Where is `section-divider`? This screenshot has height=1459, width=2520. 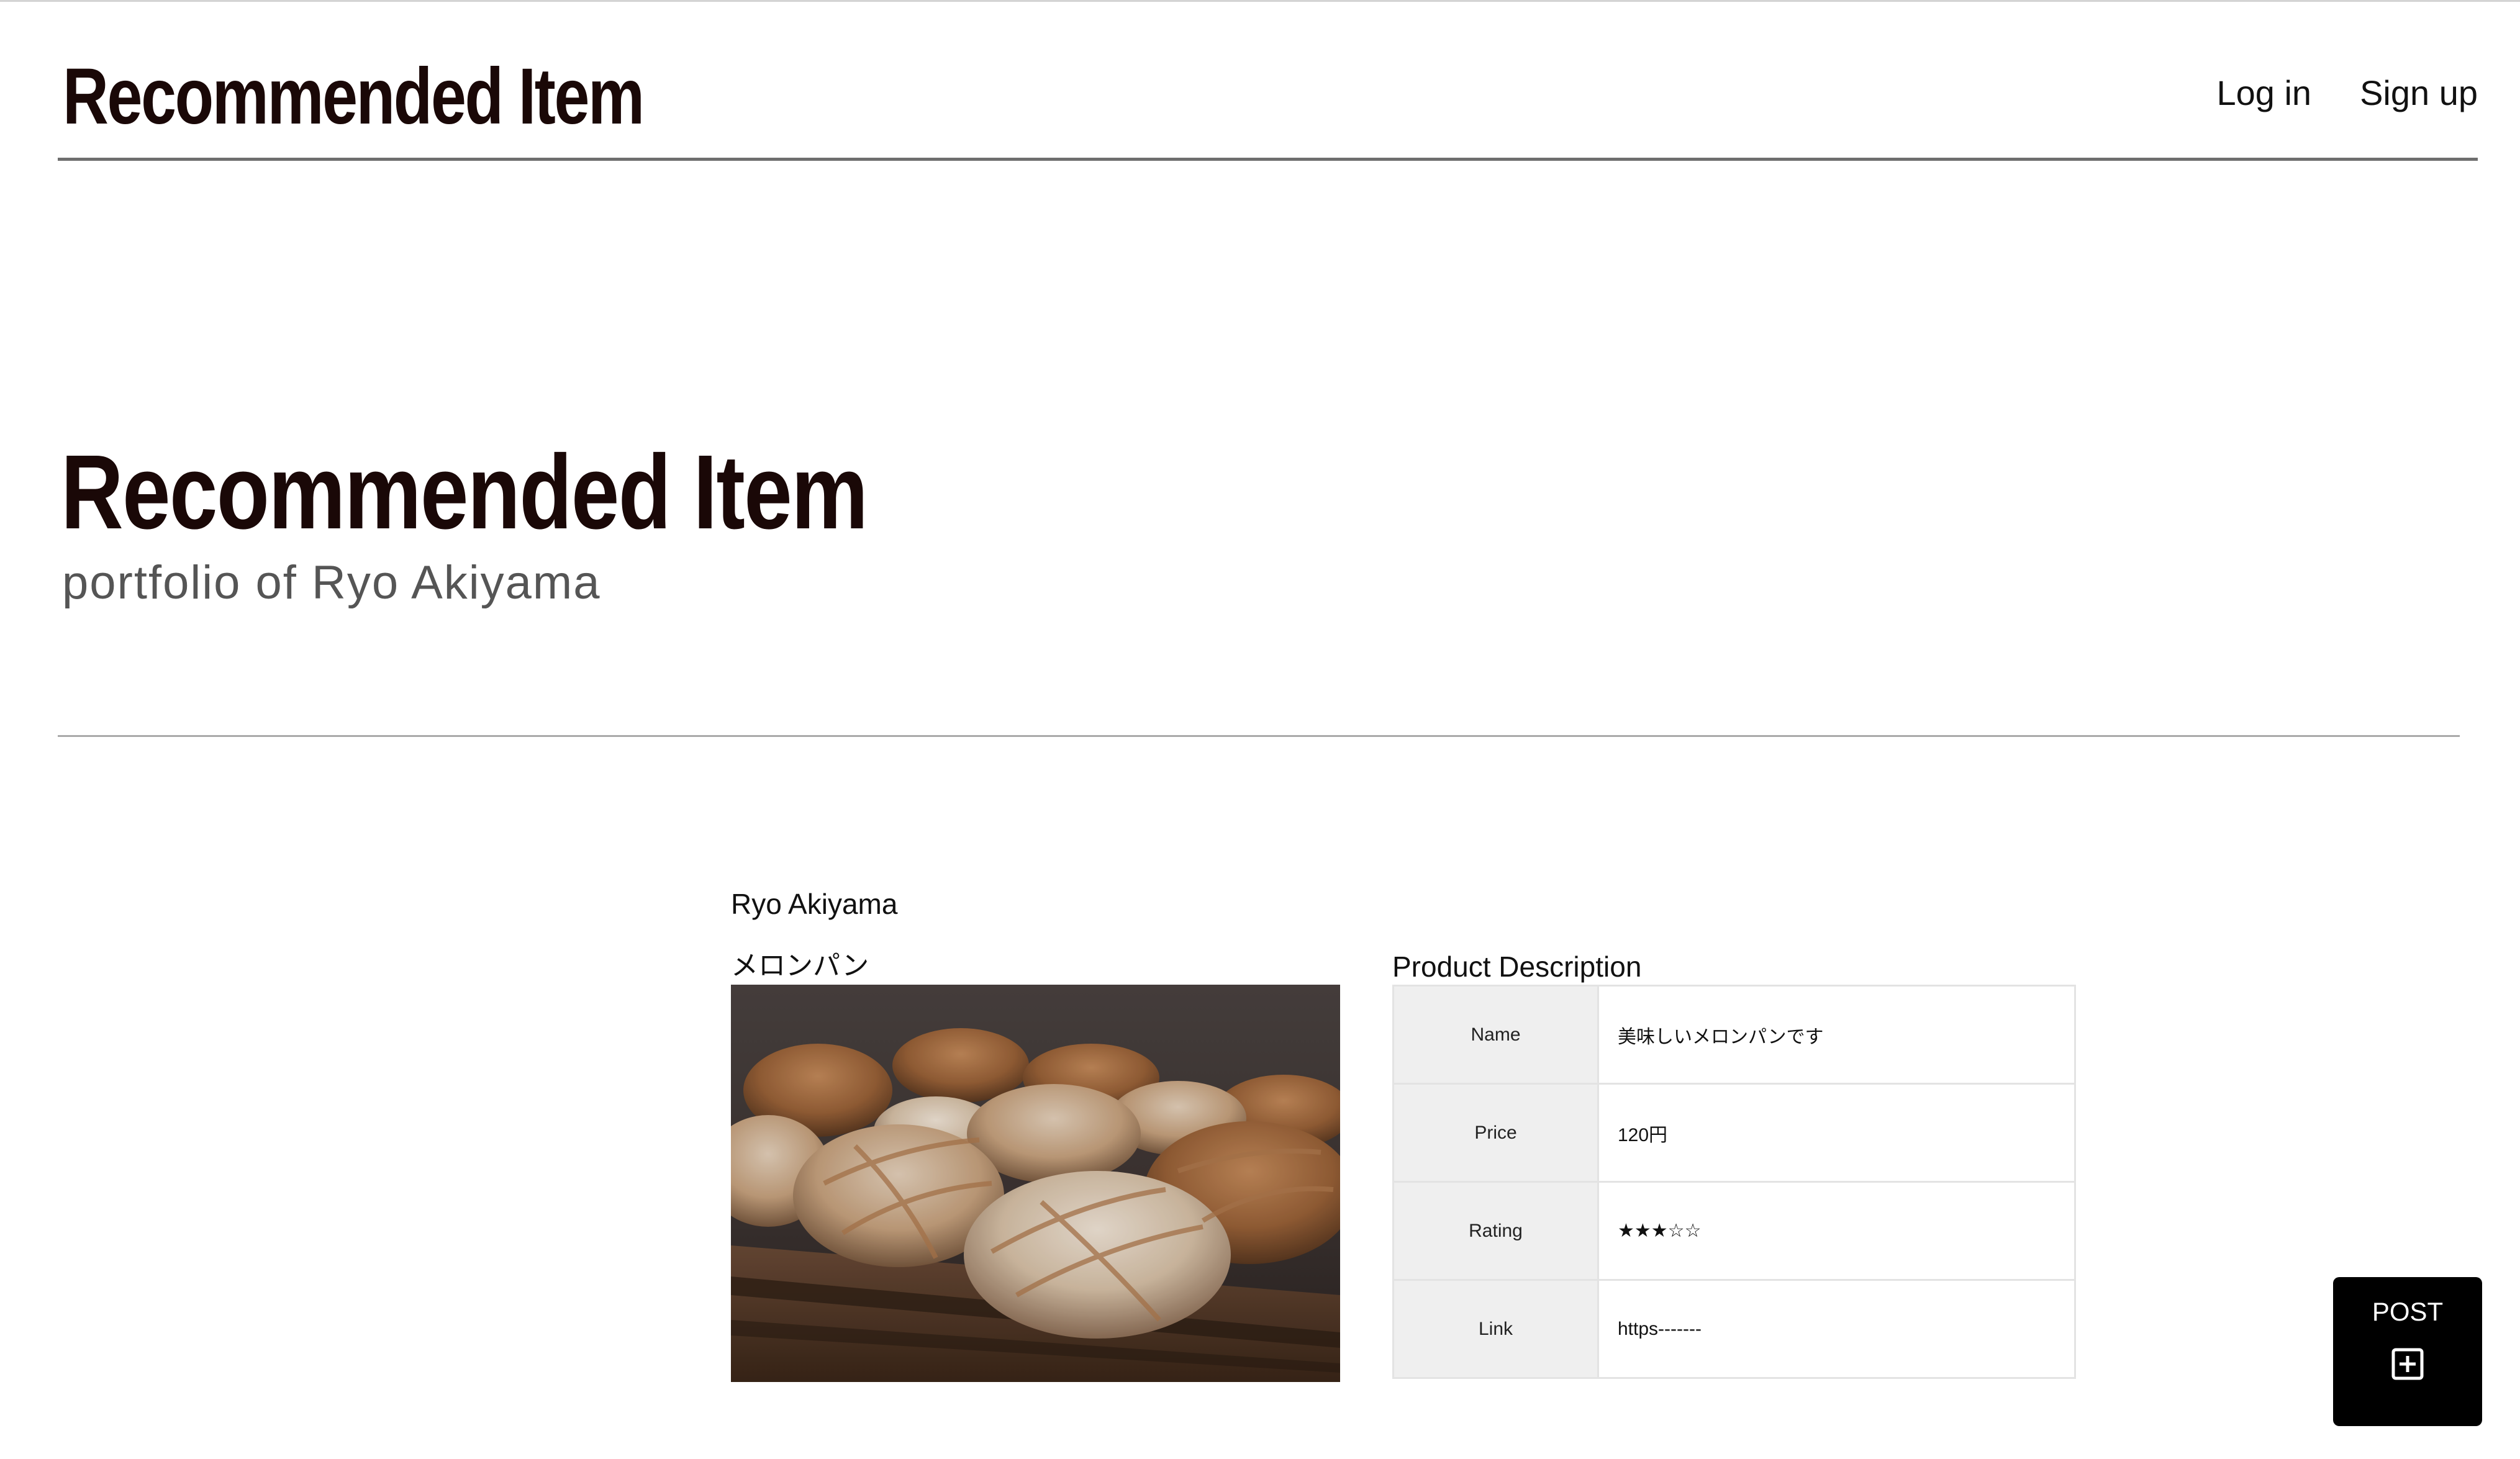
section-divider is located at coordinates (1259, 736).